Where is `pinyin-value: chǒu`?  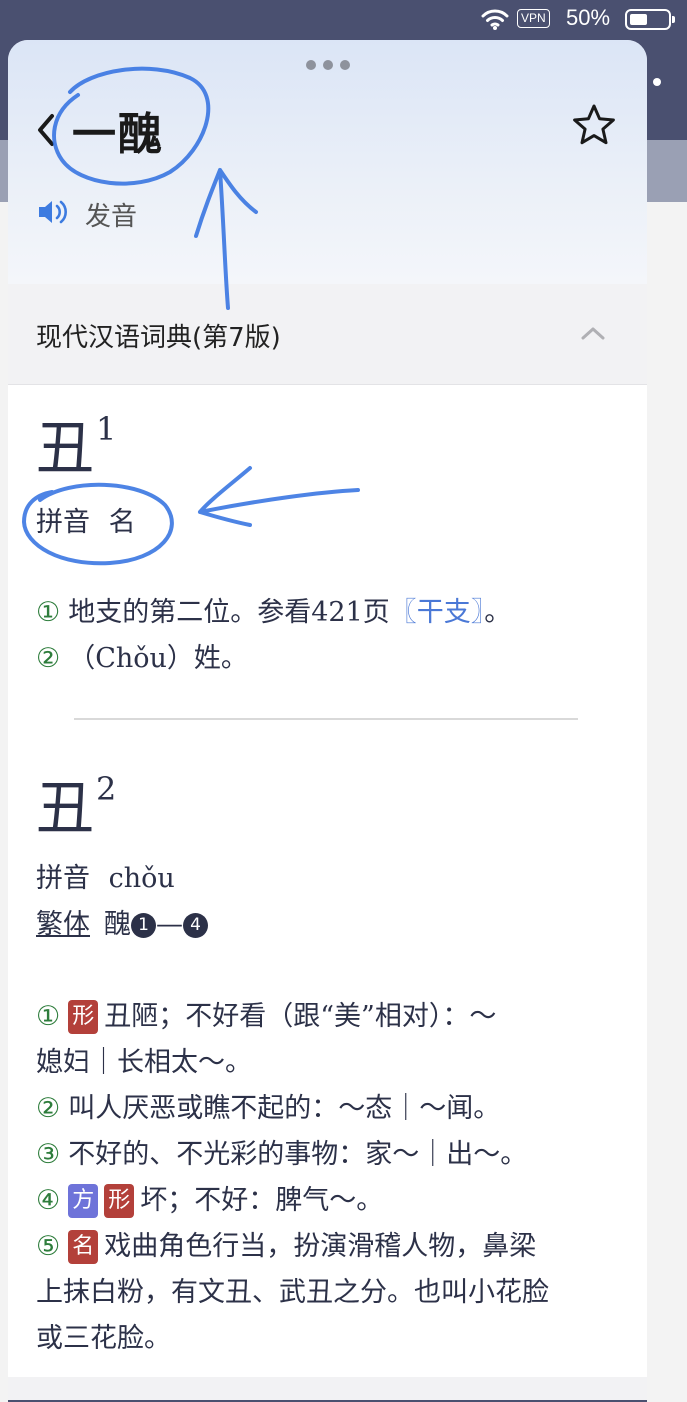 pinyin-value: chǒu is located at coordinates (141, 878).